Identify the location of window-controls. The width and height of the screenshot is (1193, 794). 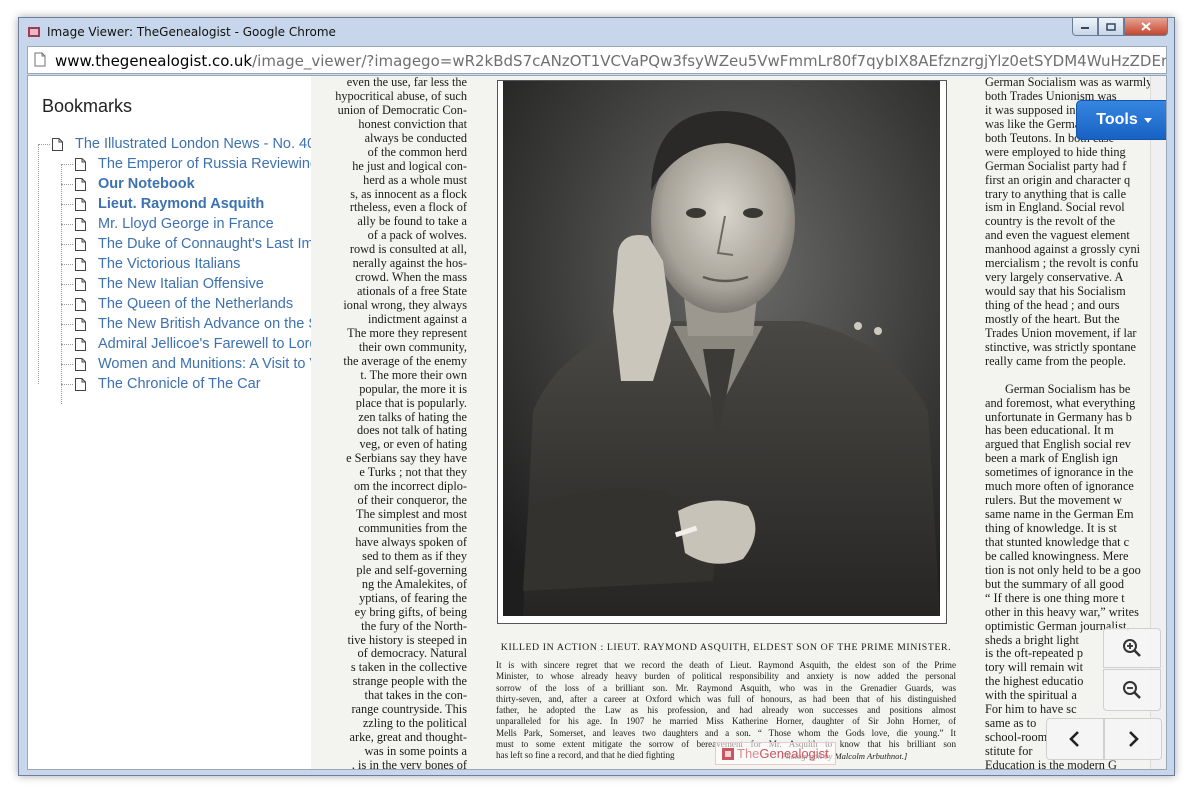
(1120, 28).